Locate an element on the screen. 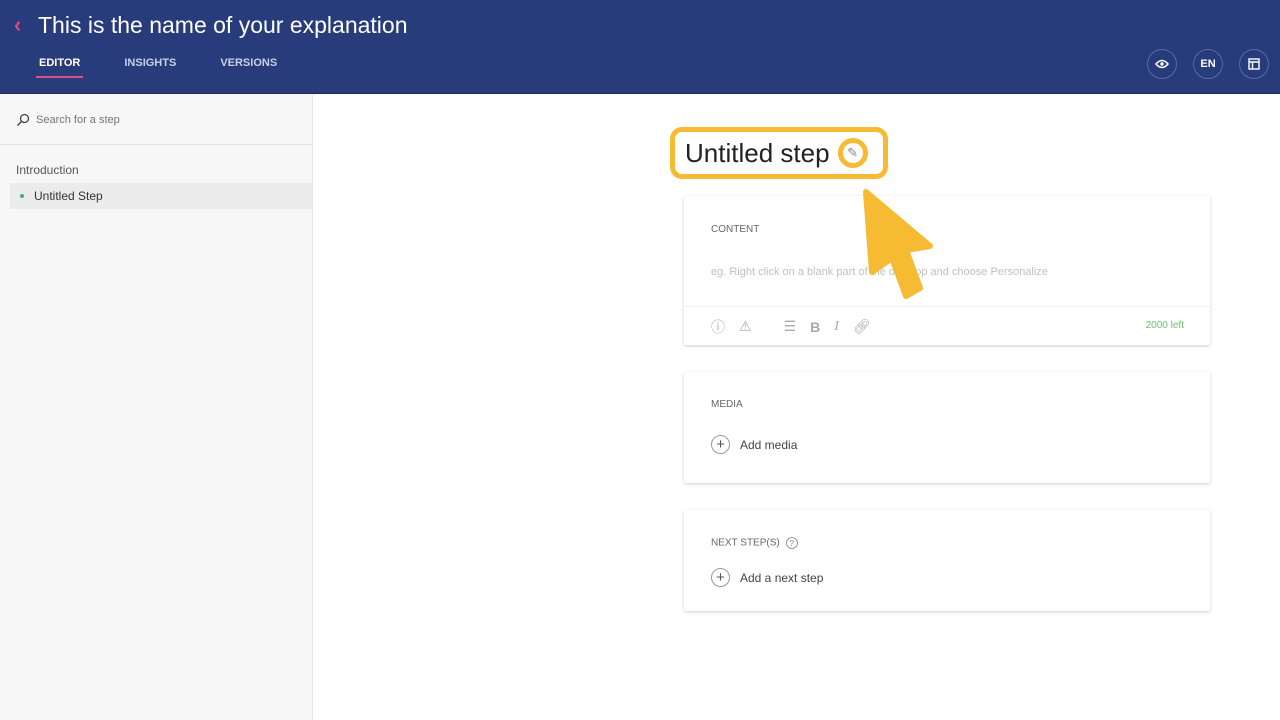 Image resolution: width=1280 pixels, height=720 pixels. media-label: MEDIA is located at coordinates (727, 404).